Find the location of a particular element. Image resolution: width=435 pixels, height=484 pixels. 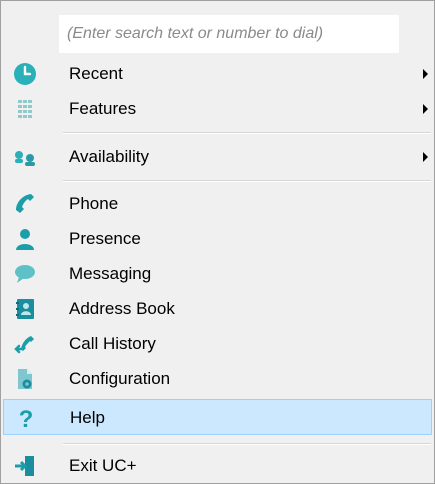

keypad-icon is located at coordinates (25, 109).